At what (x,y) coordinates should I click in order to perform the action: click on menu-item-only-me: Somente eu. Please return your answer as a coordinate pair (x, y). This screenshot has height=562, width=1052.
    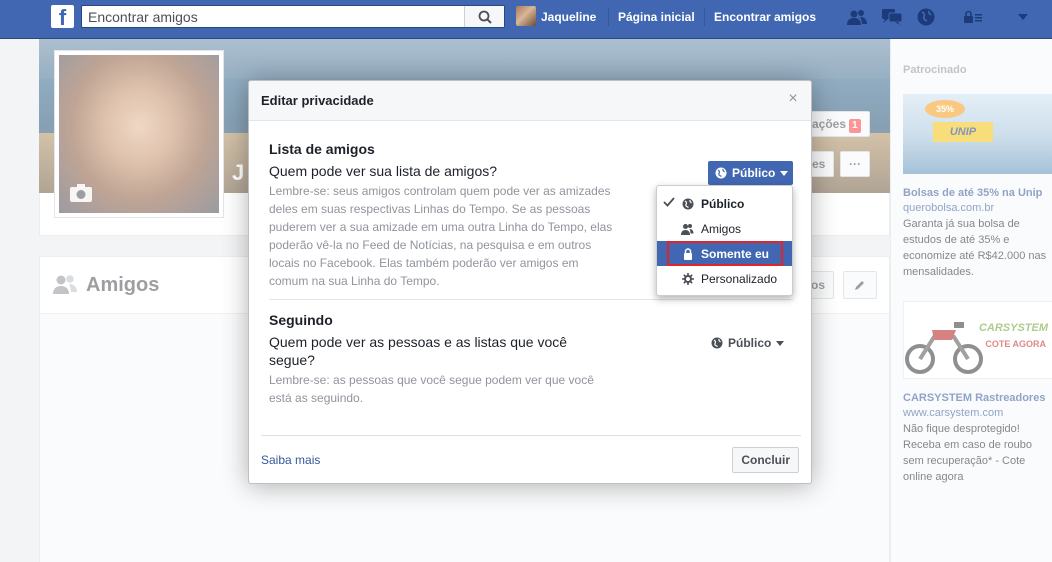
    Looking at the image, I should click on (724, 253).